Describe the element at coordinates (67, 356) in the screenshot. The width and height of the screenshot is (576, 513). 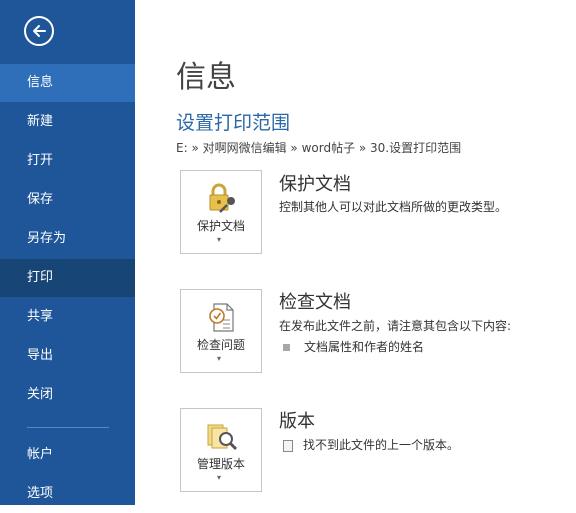
I see `nav-item-export: 导出` at that location.